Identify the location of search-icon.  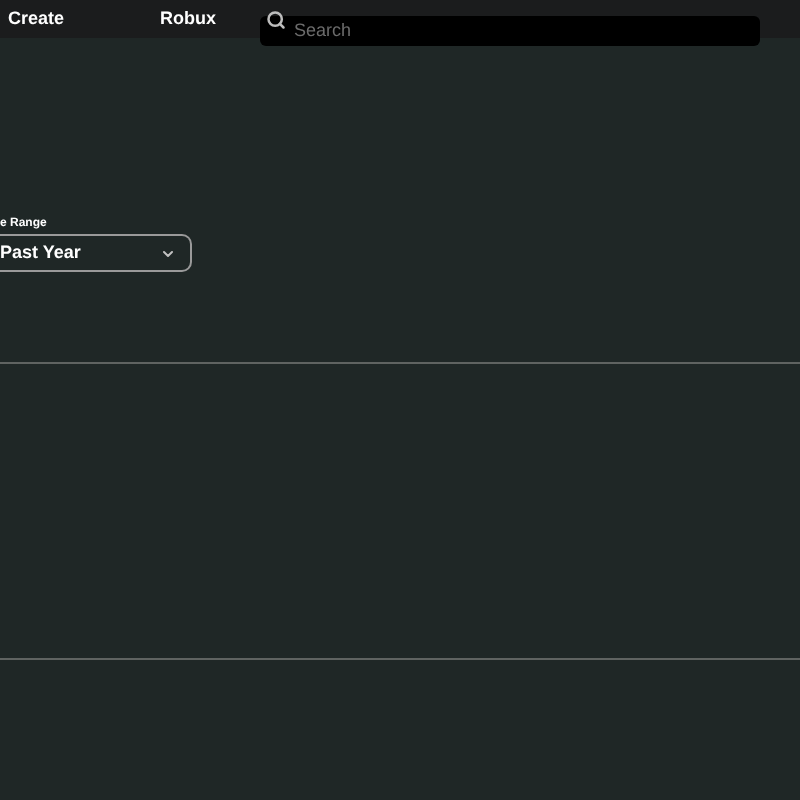
(276, 19).